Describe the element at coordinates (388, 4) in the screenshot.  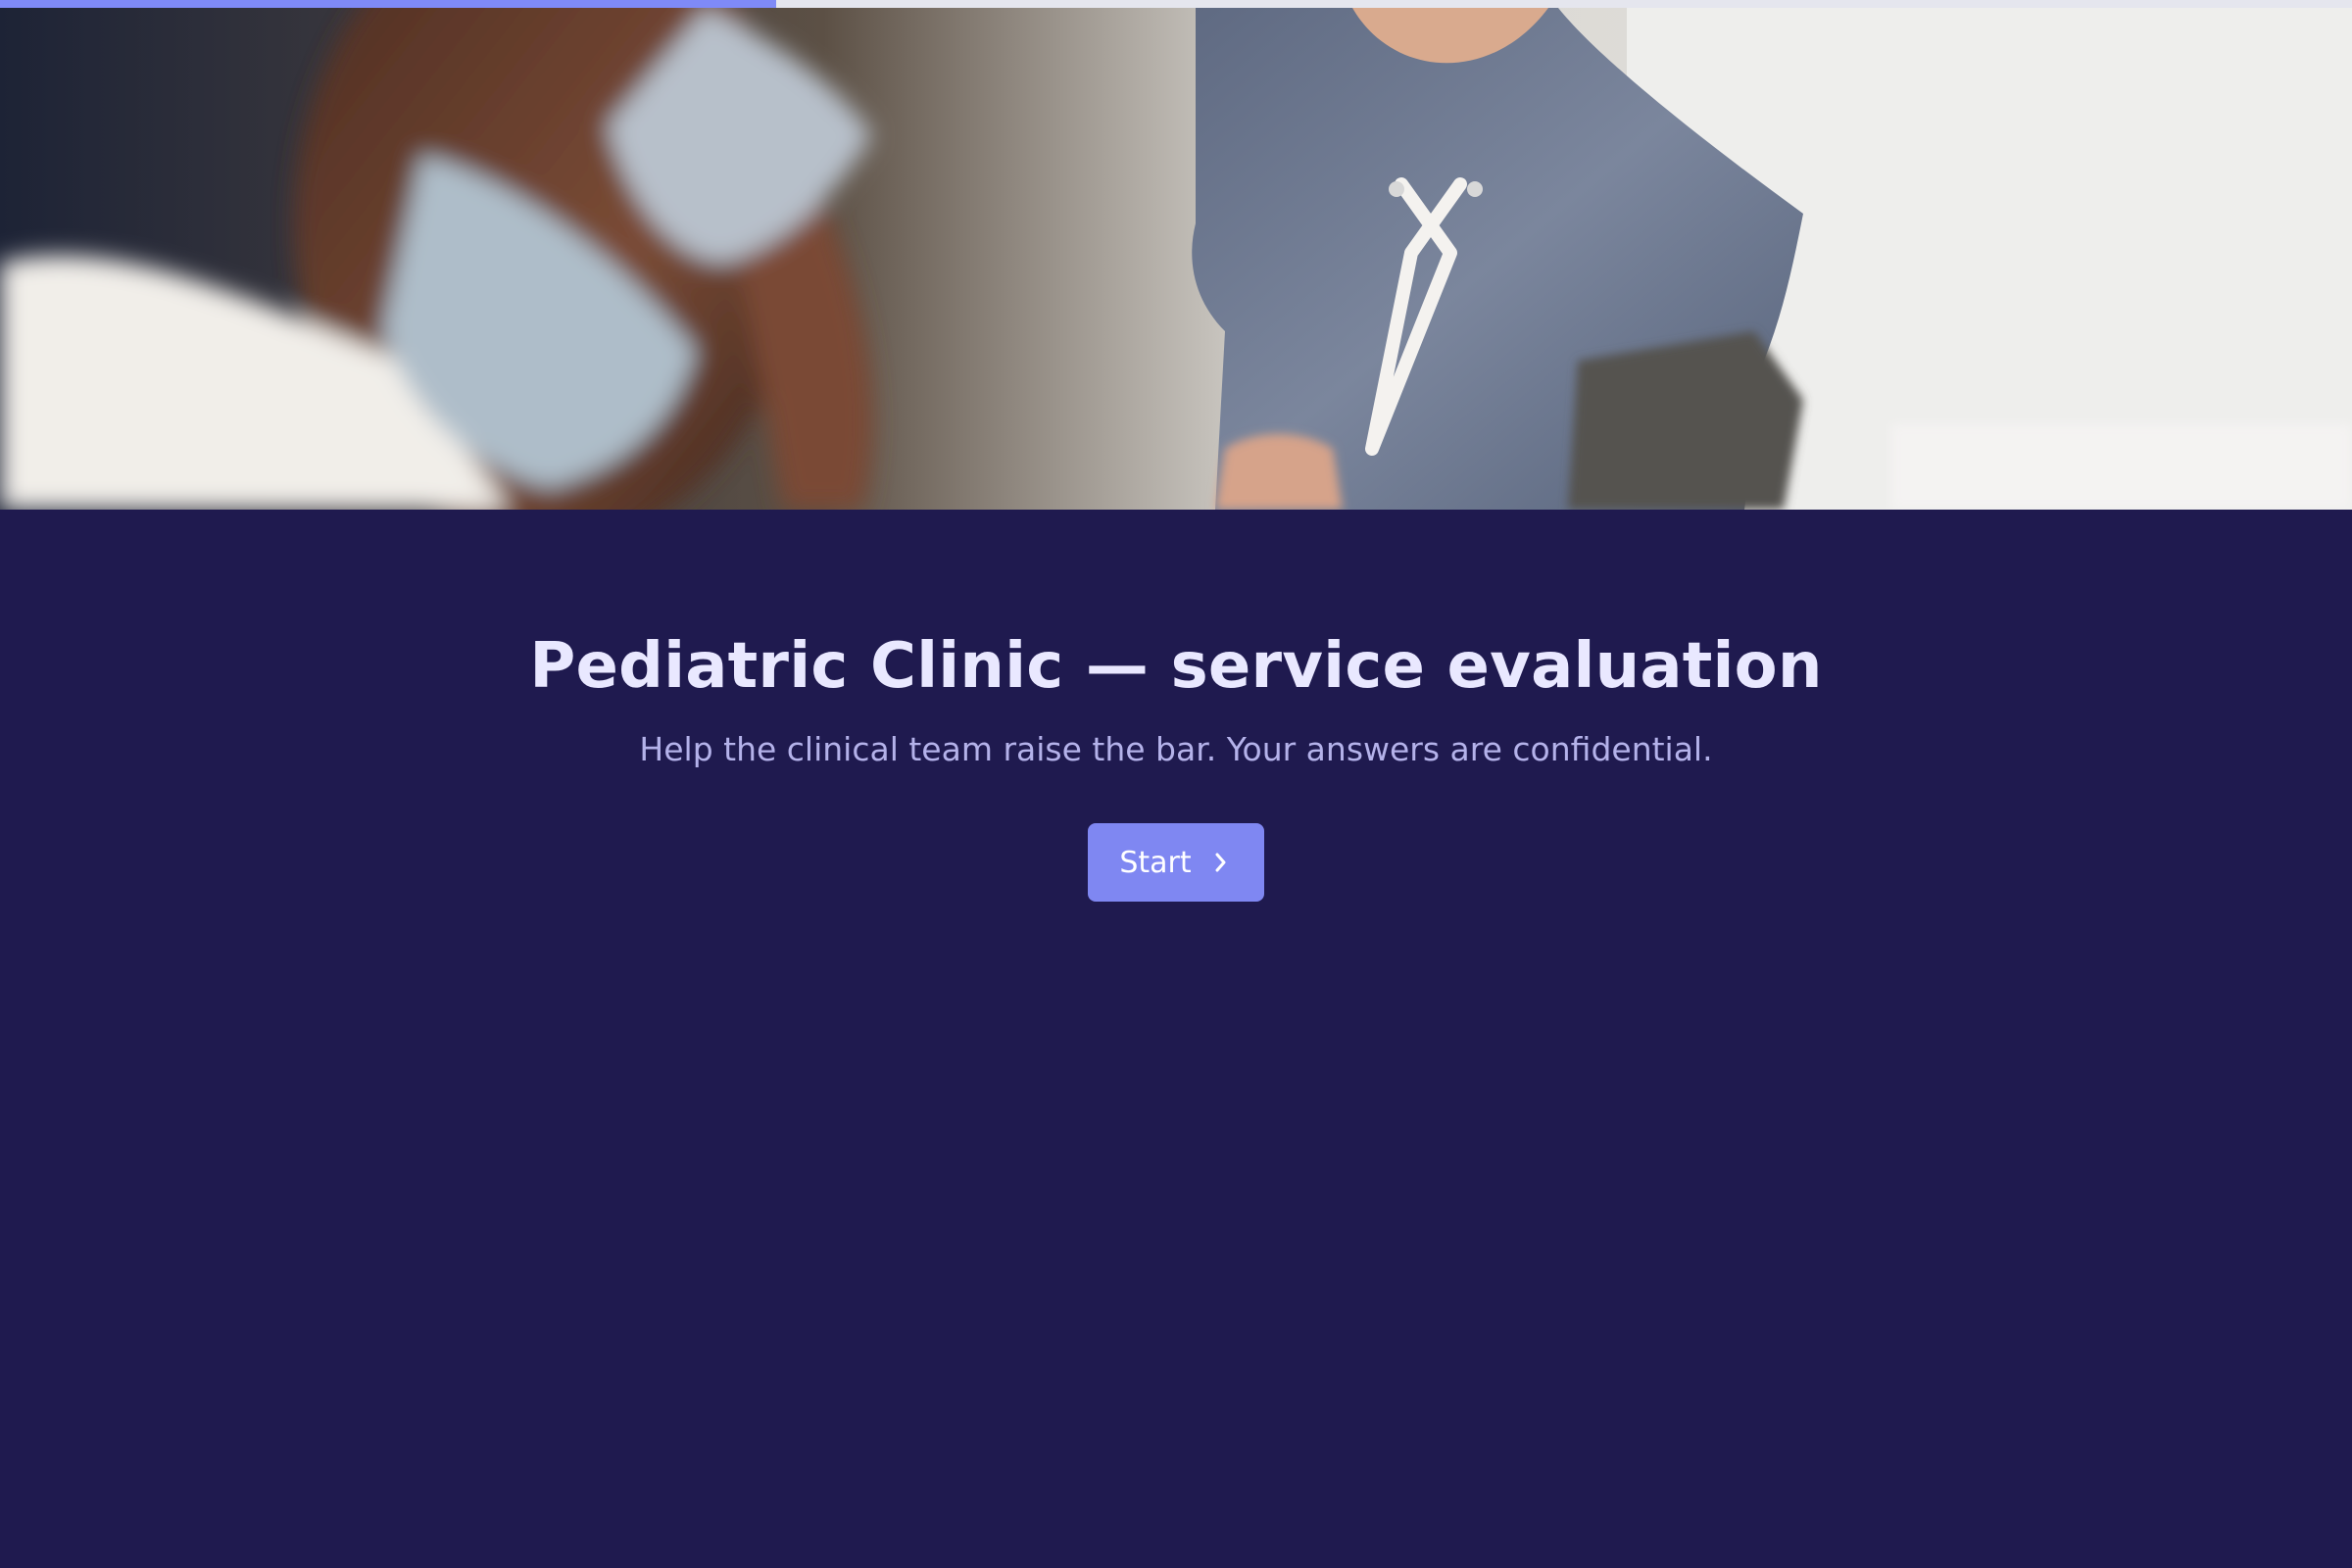
I see `progress-fill` at that location.